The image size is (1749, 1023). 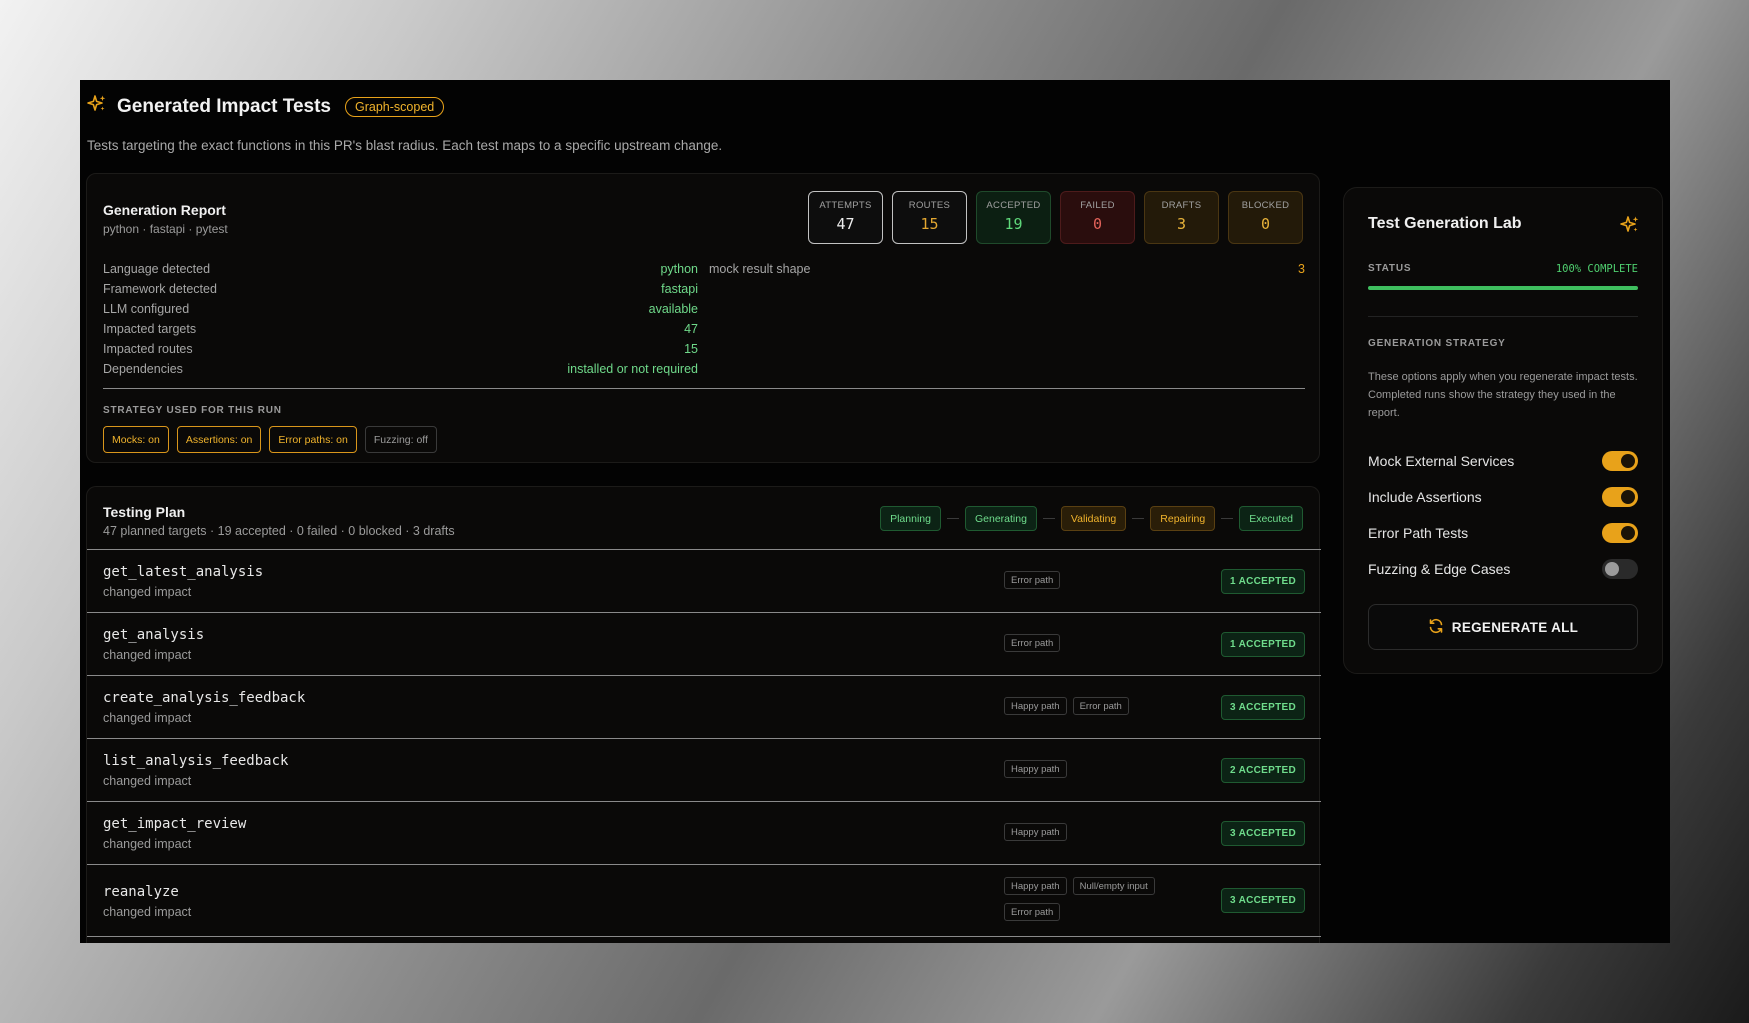 I want to click on detail-value: fastapi, so click(x=679, y=289).